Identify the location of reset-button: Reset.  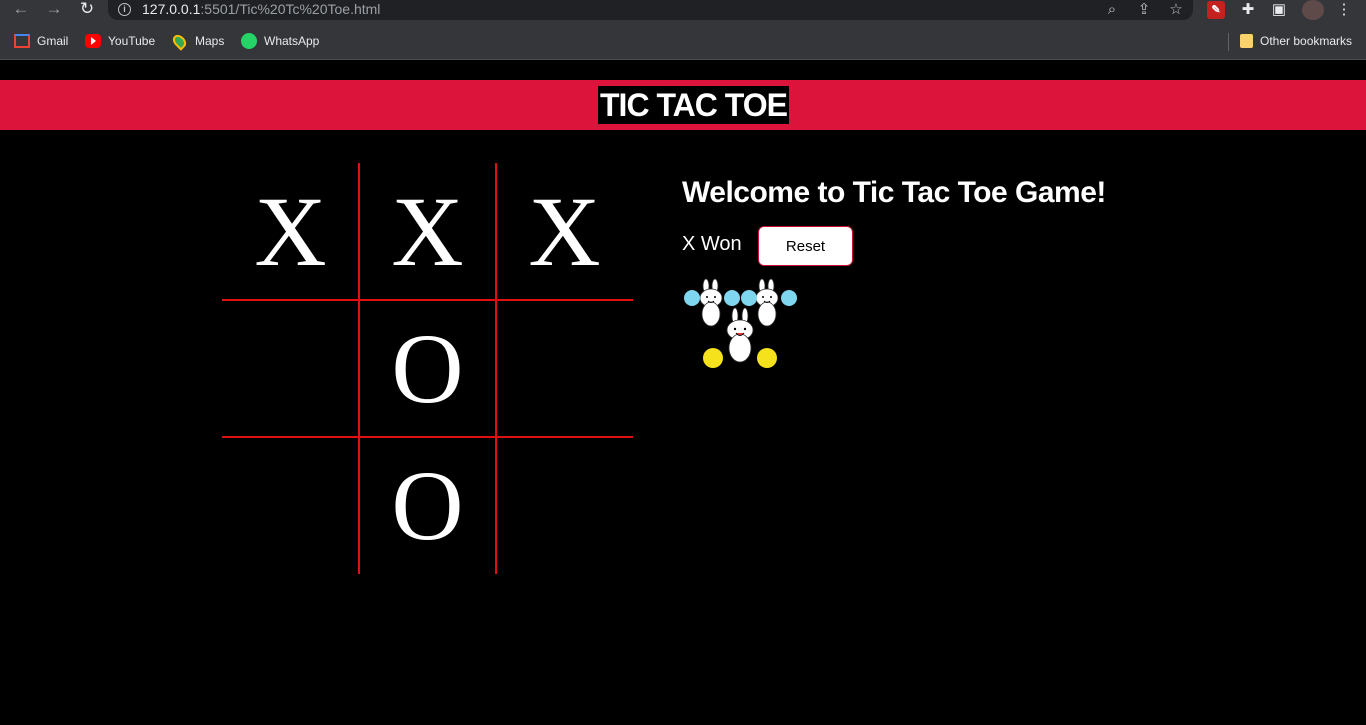
(805, 246).